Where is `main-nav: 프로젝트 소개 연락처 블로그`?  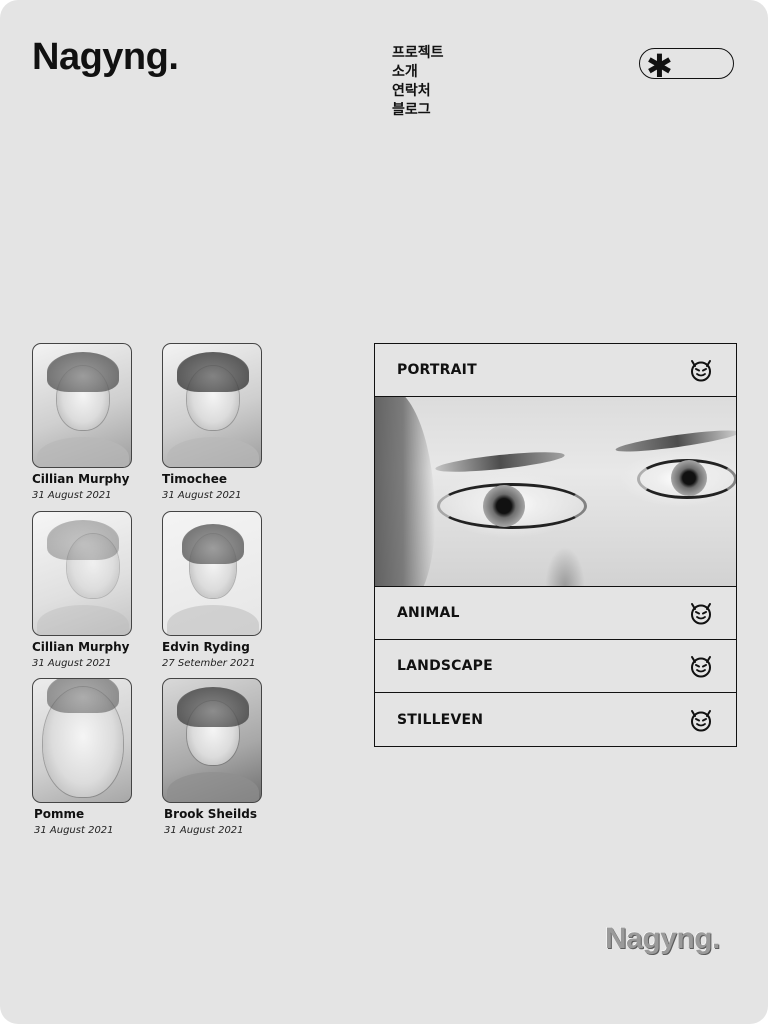 main-nav: 프로젝트 소개 연락처 블로그 is located at coordinates (418, 82).